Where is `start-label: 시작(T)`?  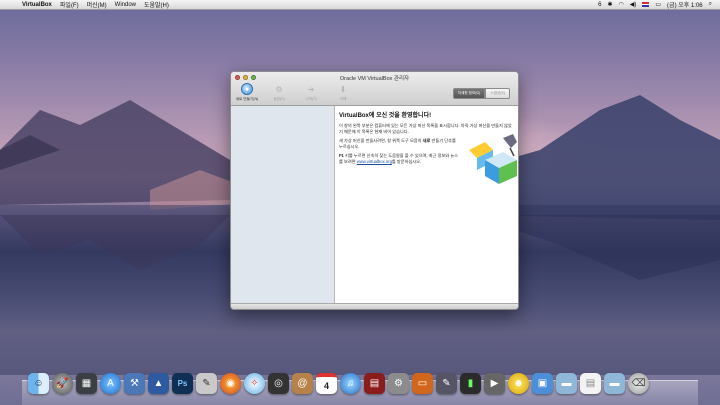 start-label: 시작(T) is located at coordinates (311, 99).